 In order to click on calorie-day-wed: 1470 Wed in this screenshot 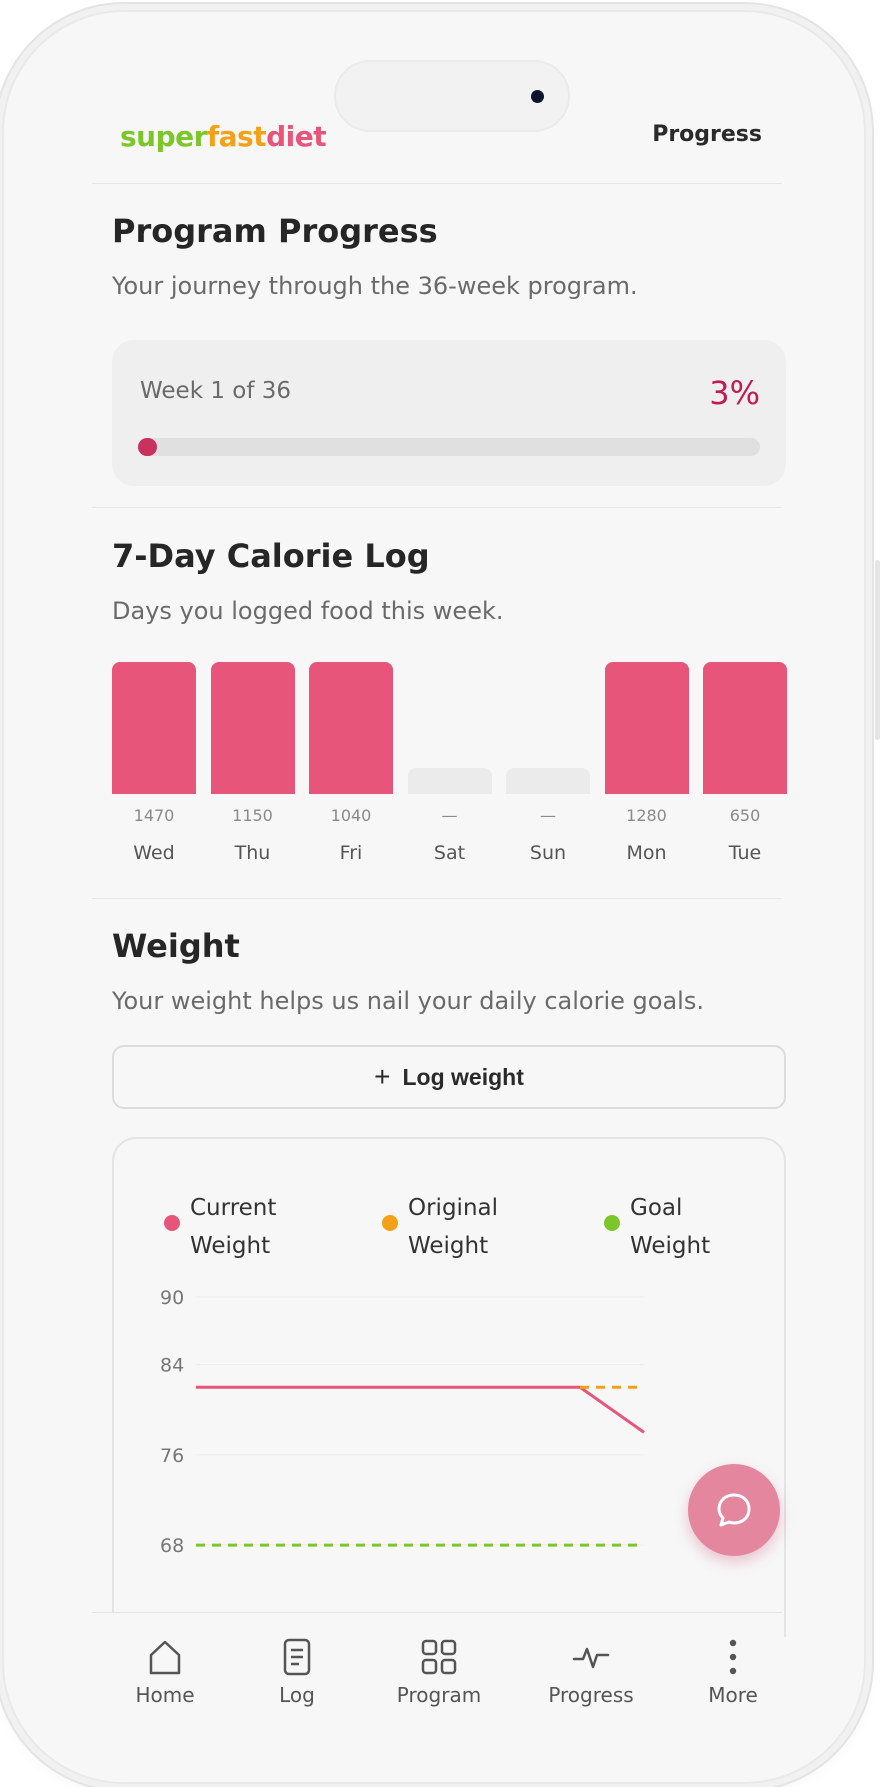, I will do `click(154, 767)`.